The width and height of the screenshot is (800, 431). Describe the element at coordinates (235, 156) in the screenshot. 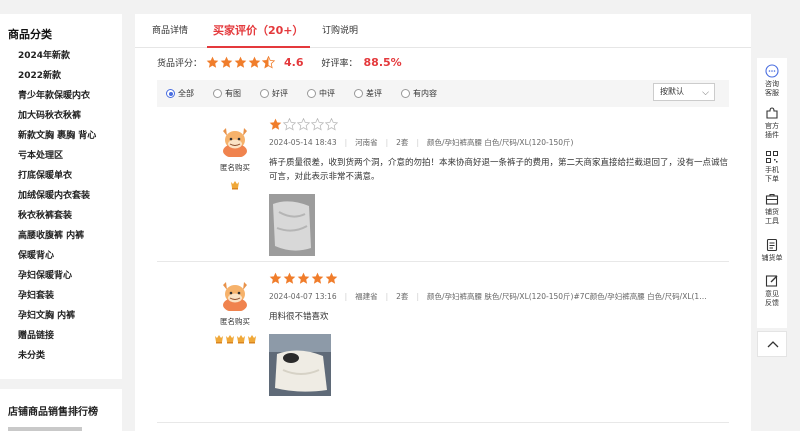

I see `reviewer-info: 匿名购买` at that location.